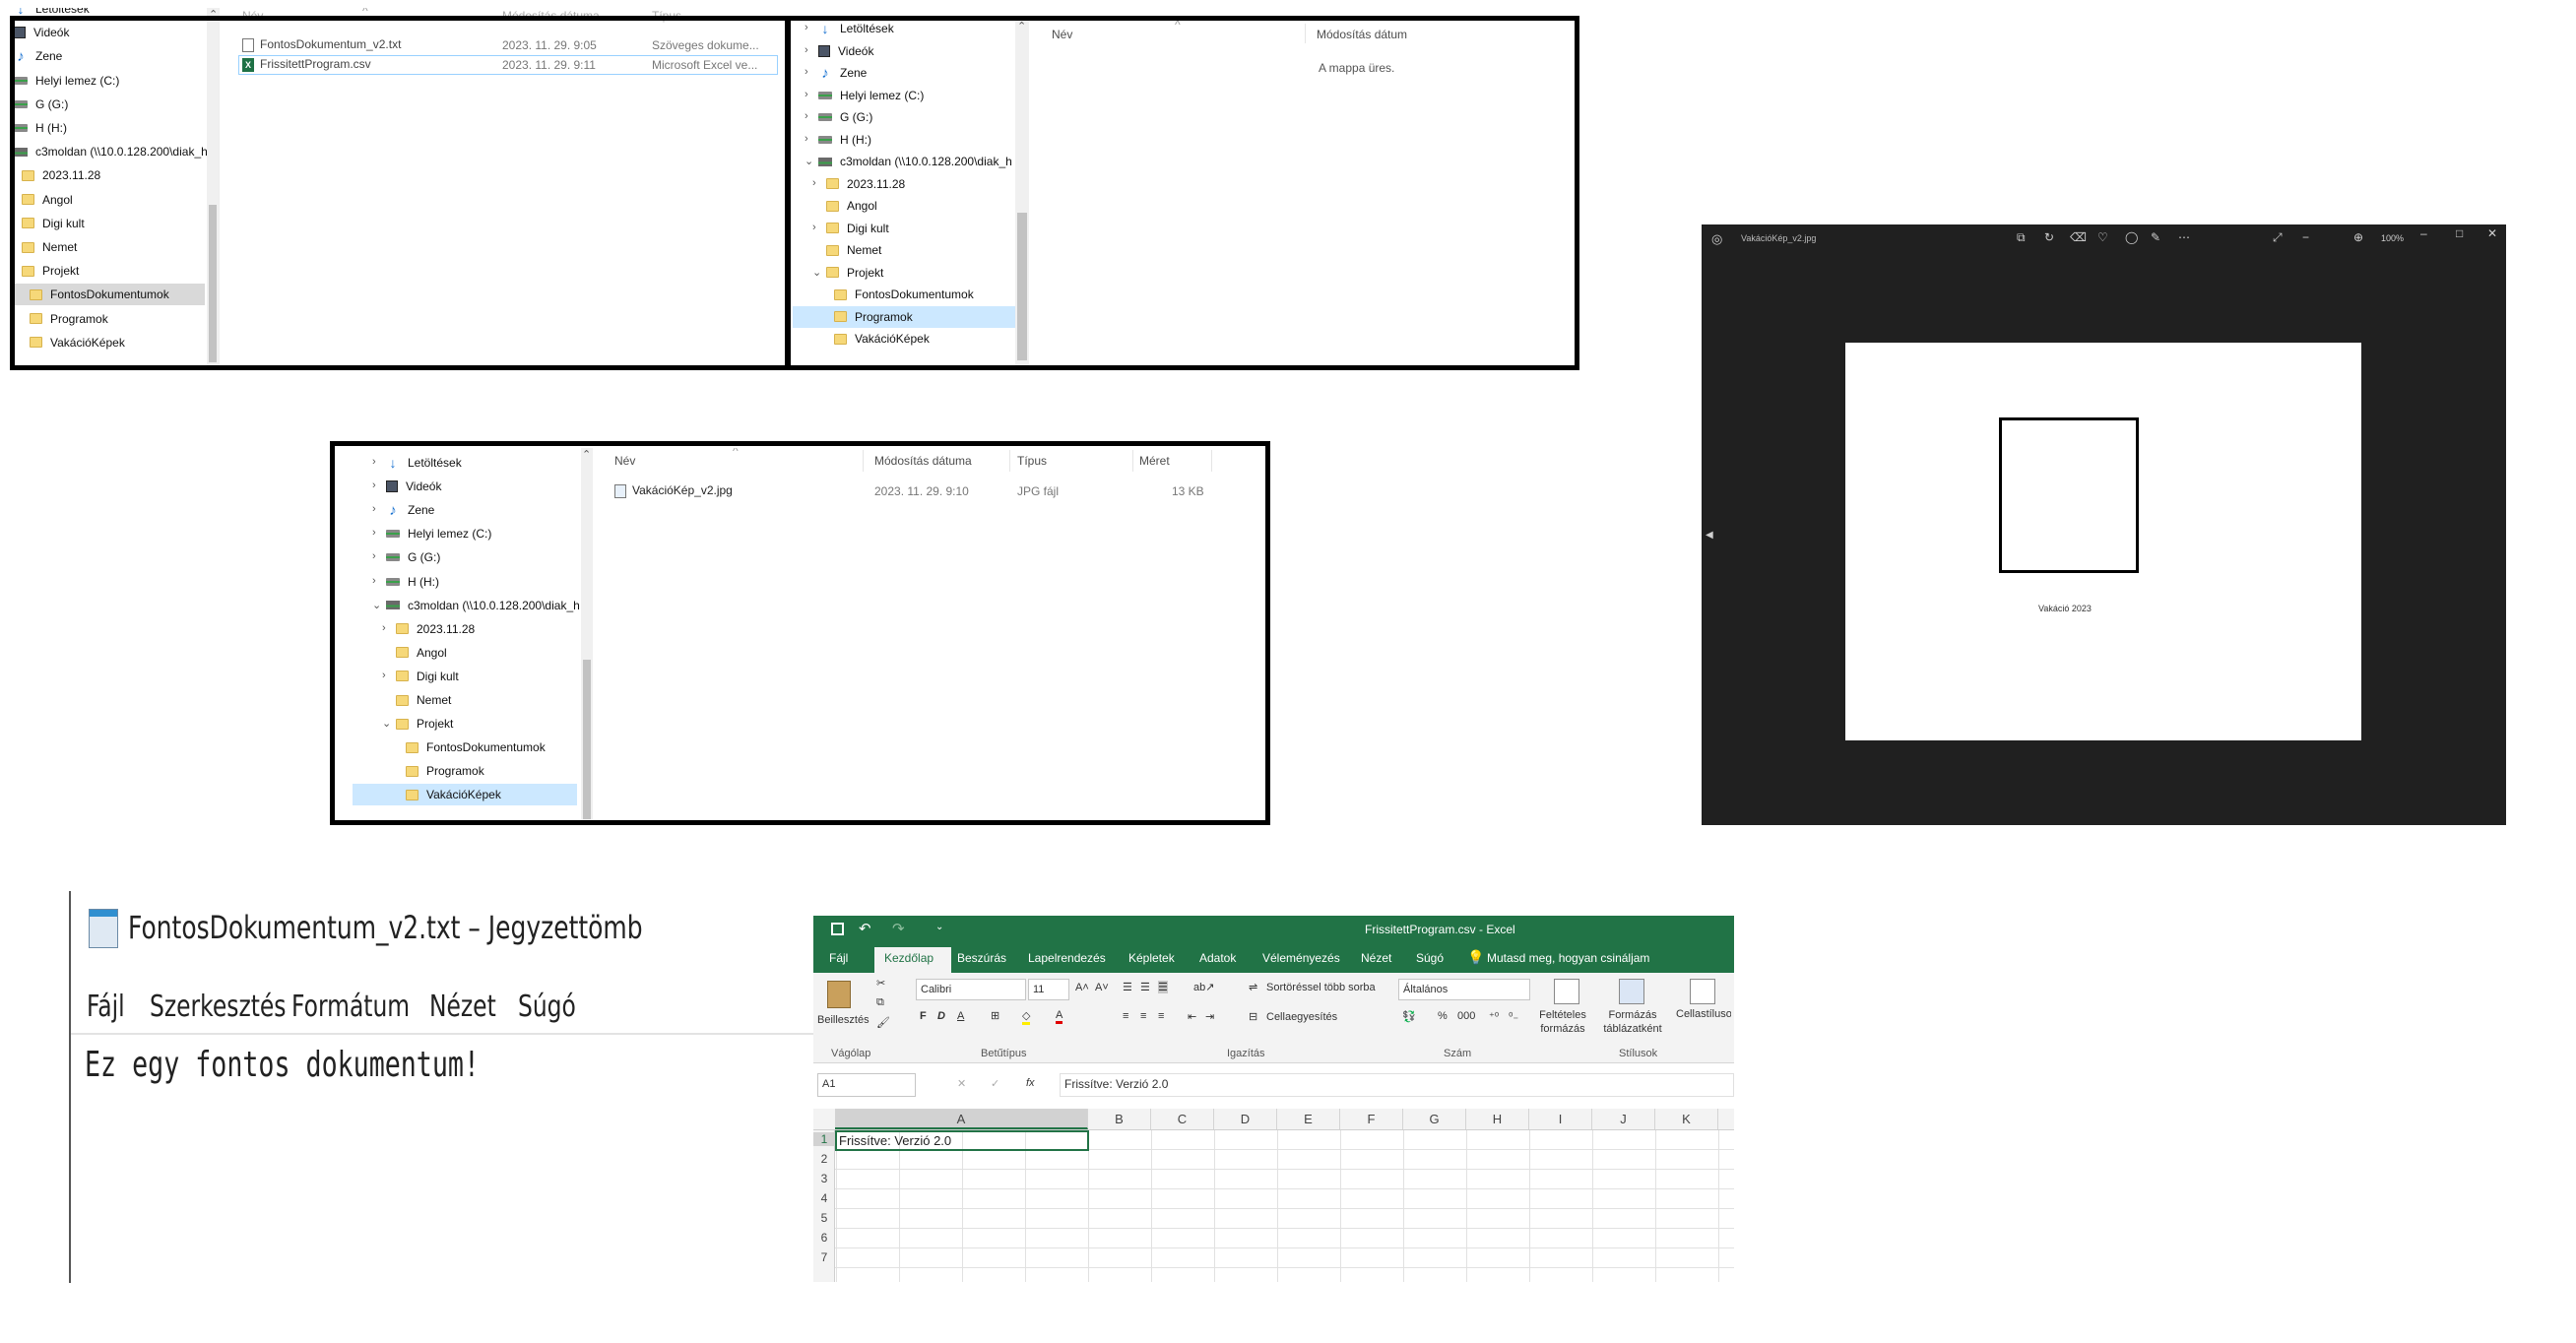 The image size is (2576, 1343). Describe the element at coordinates (2155, 237) in the screenshot. I see `edit-icon: ✎` at that location.